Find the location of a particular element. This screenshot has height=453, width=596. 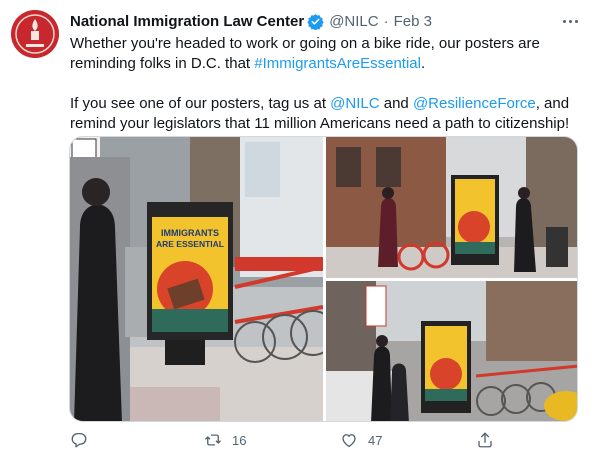

nilc-logo is located at coordinates (35, 34).